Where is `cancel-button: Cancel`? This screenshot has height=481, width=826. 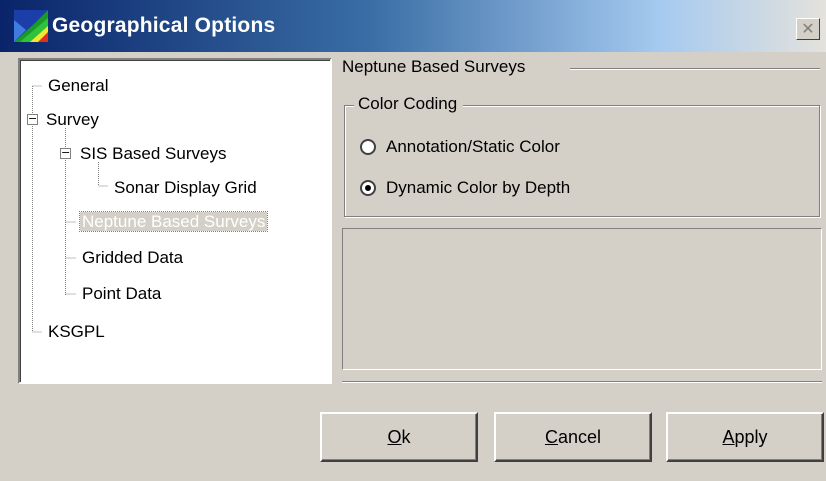
cancel-button: Cancel is located at coordinates (573, 437).